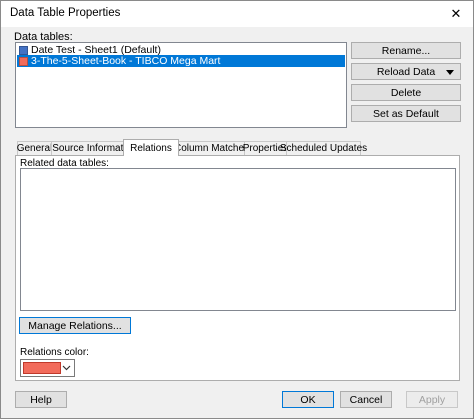 Image resolution: width=474 pixels, height=419 pixels. I want to click on apply-button: Apply, so click(432, 399).